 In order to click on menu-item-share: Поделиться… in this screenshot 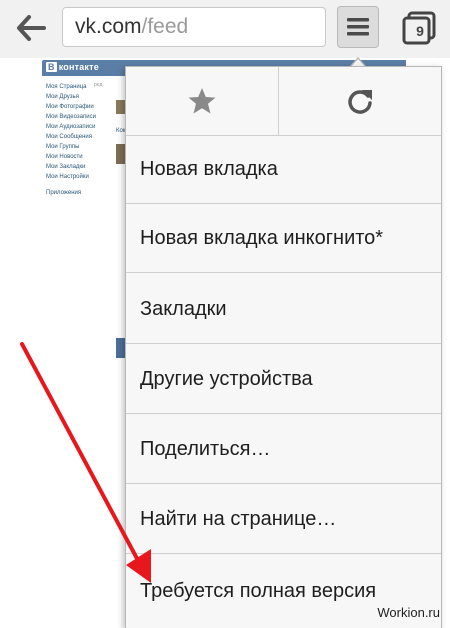, I will do `click(283, 449)`.